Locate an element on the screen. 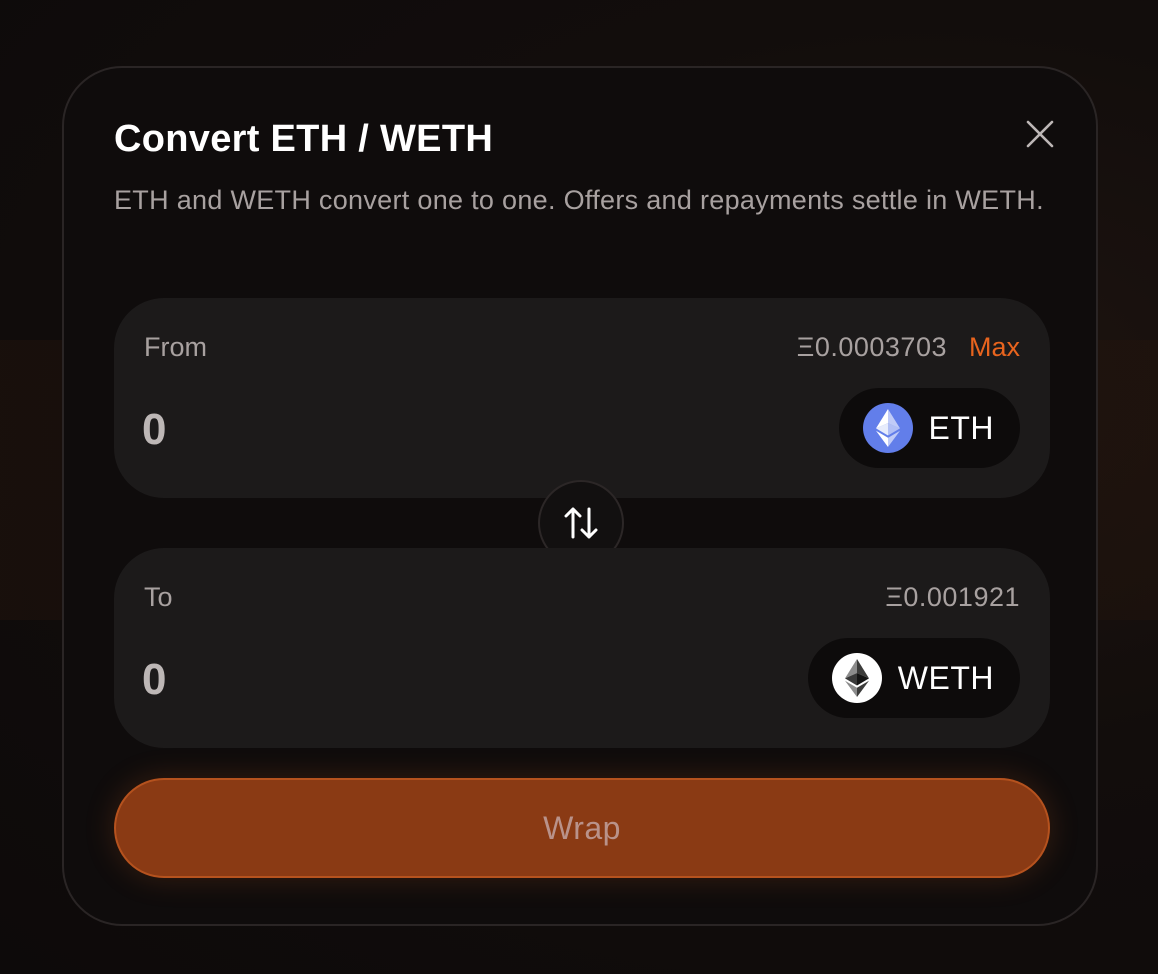 Image resolution: width=1158 pixels, height=974 pixels. from-token-name: ETH is located at coordinates (961, 427).